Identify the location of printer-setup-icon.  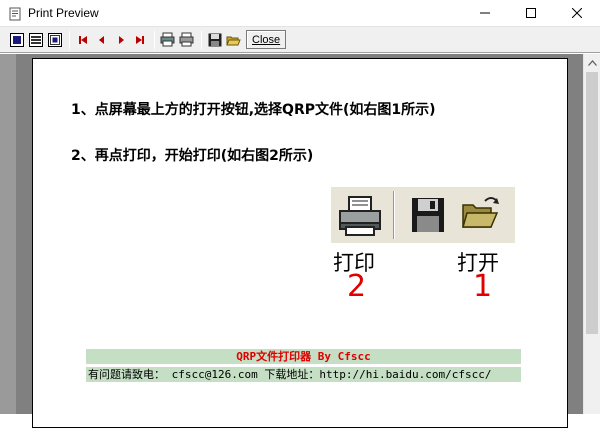
(167, 39).